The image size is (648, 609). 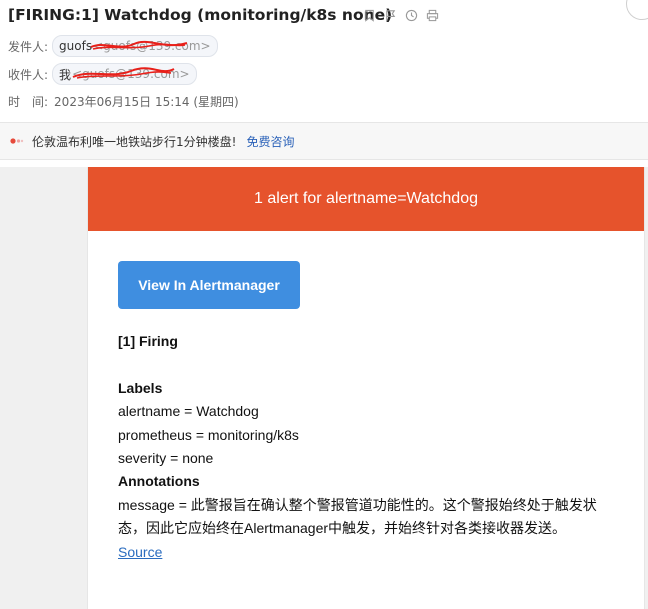 I want to click on alert-banner: 1 alert for alertname=Watchdog, so click(x=366, y=199).